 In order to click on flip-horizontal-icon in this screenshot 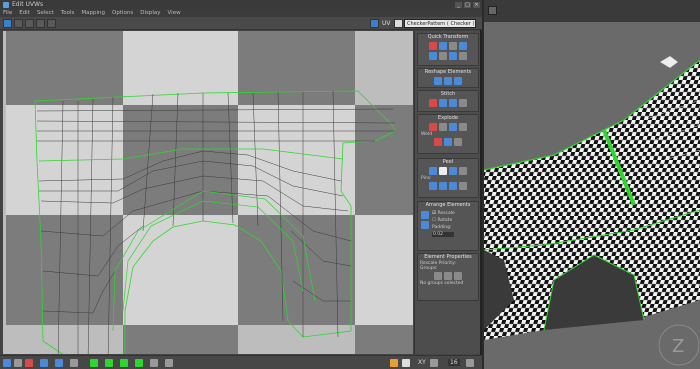, I will do `click(433, 56)`.